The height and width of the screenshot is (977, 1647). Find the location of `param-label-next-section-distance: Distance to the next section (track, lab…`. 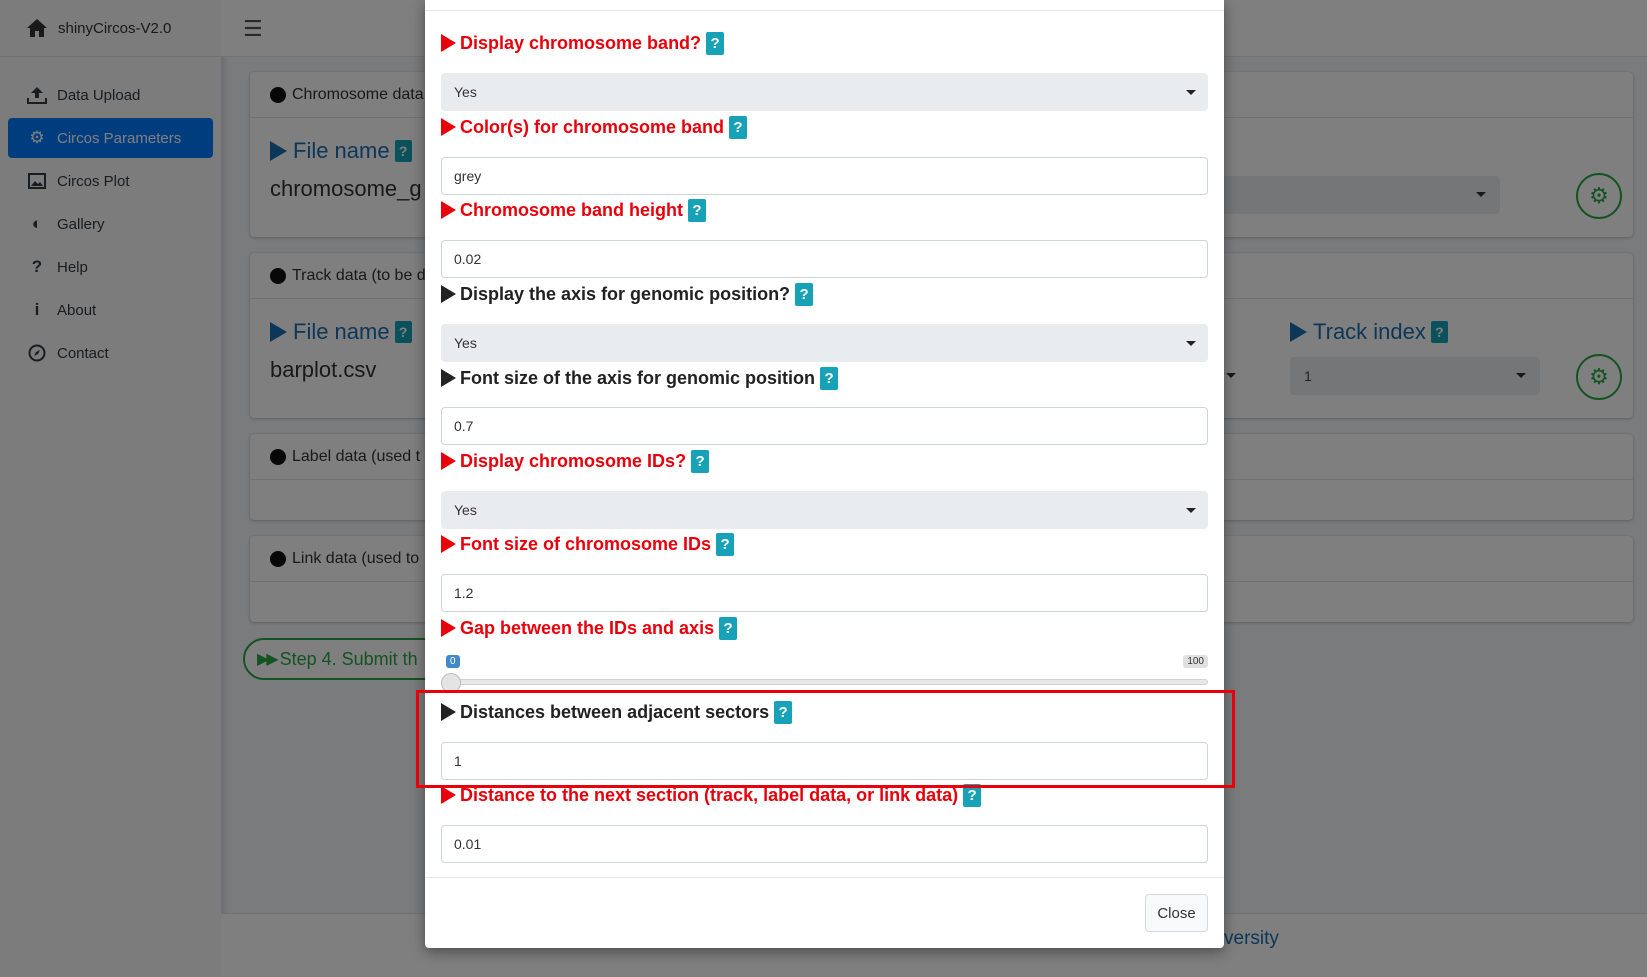

param-label-next-section-distance: Distance to the next section (track, lab… is located at coordinates (711, 795).